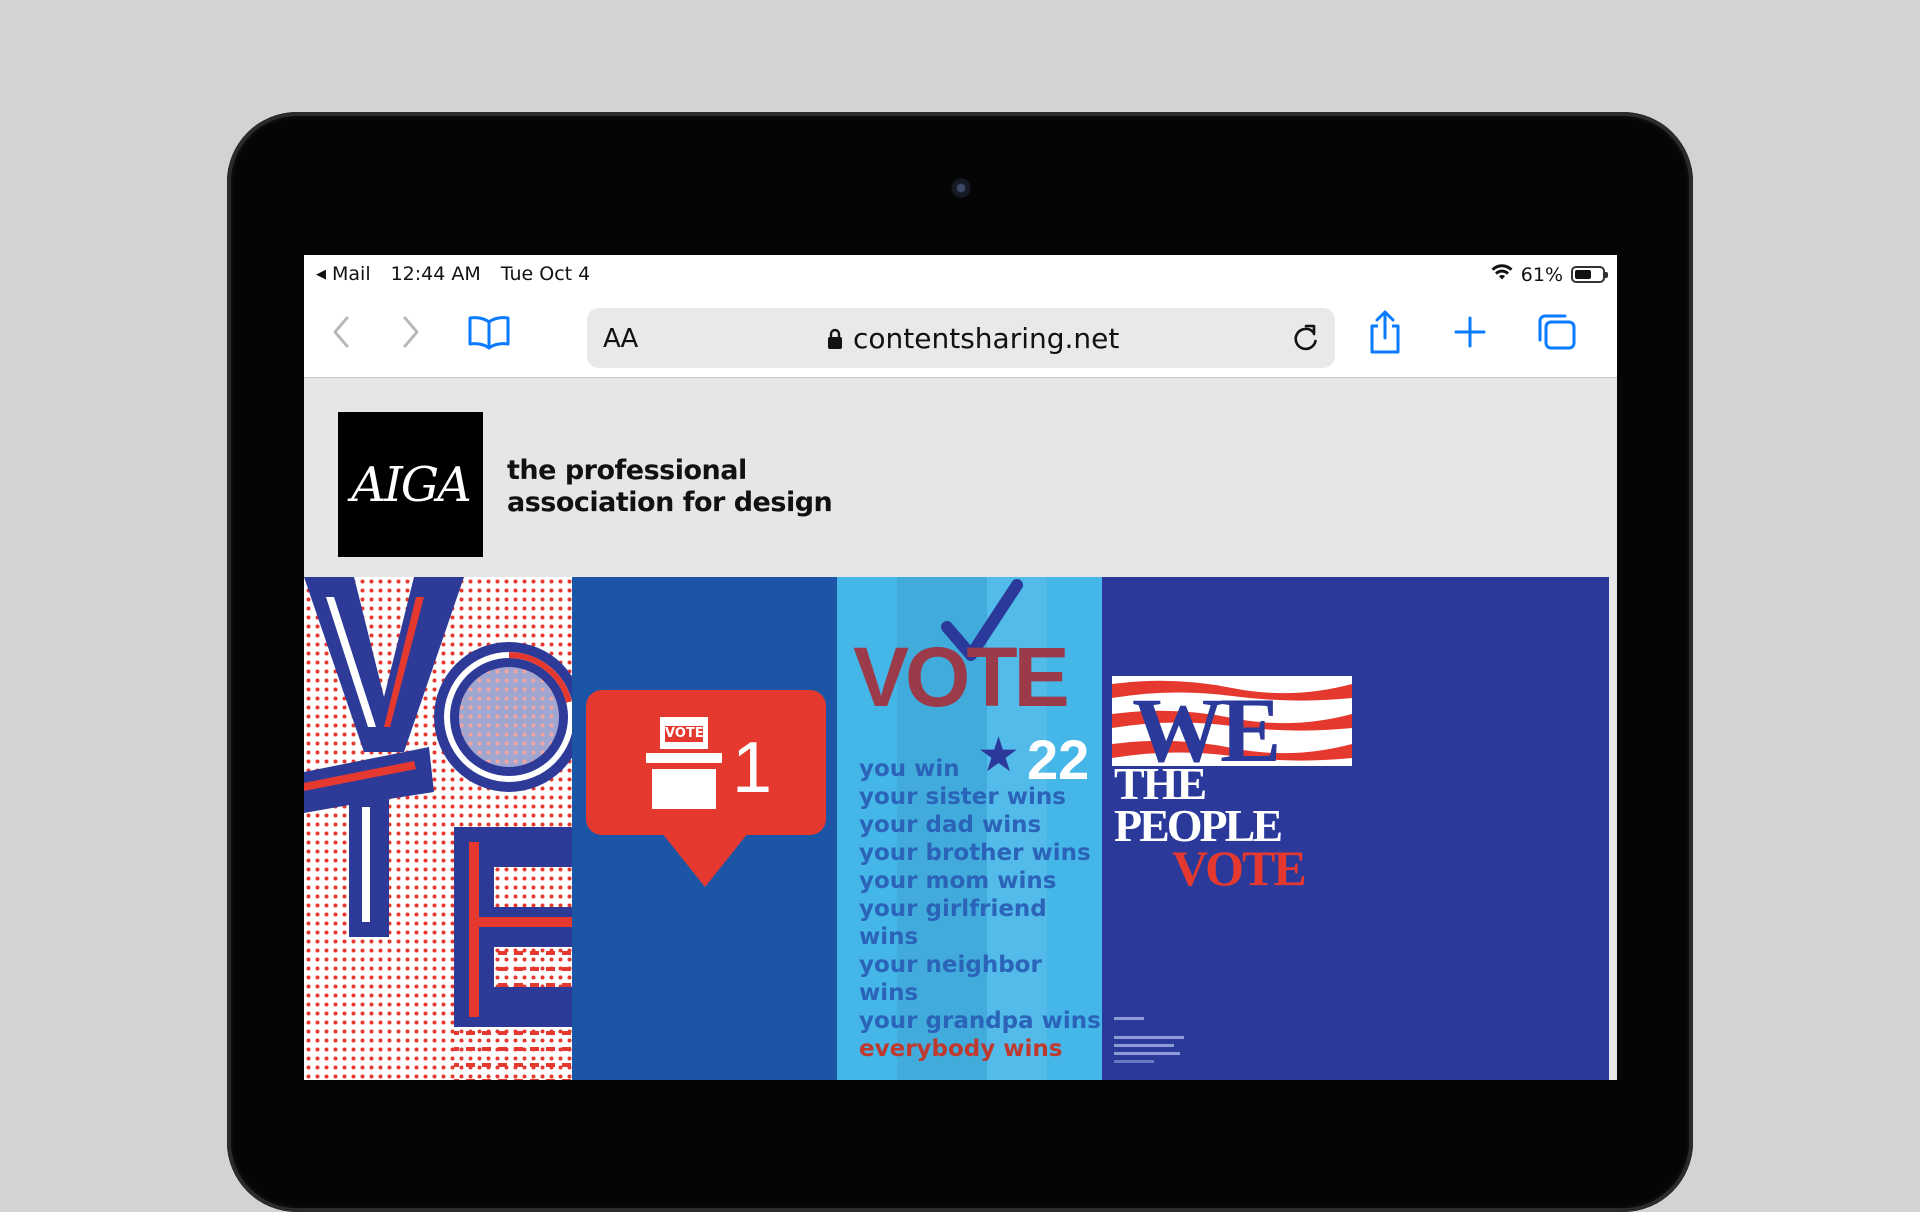 The width and height of the screenshot is (1920, 1212). I want to click on ballot-box-label: VOTE, so click(684, 734).